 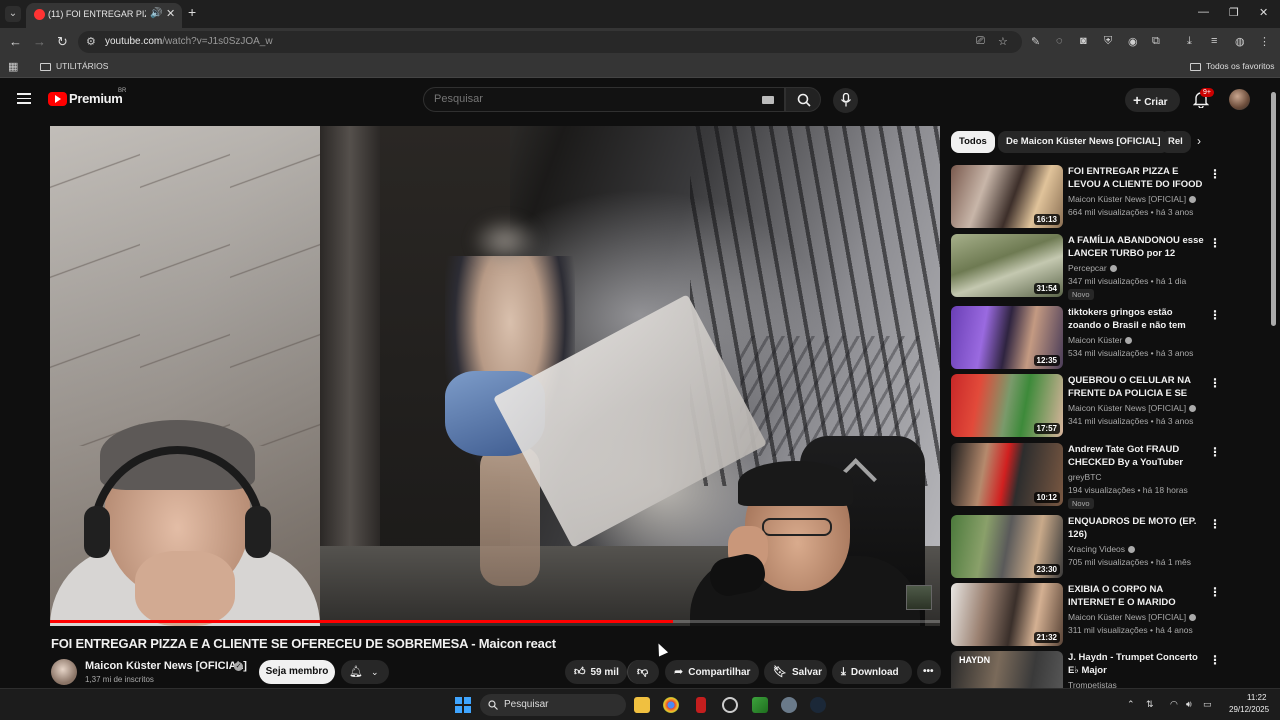 I want to click on camera-extension-icon: ◙, so click(x=1083, y=41).